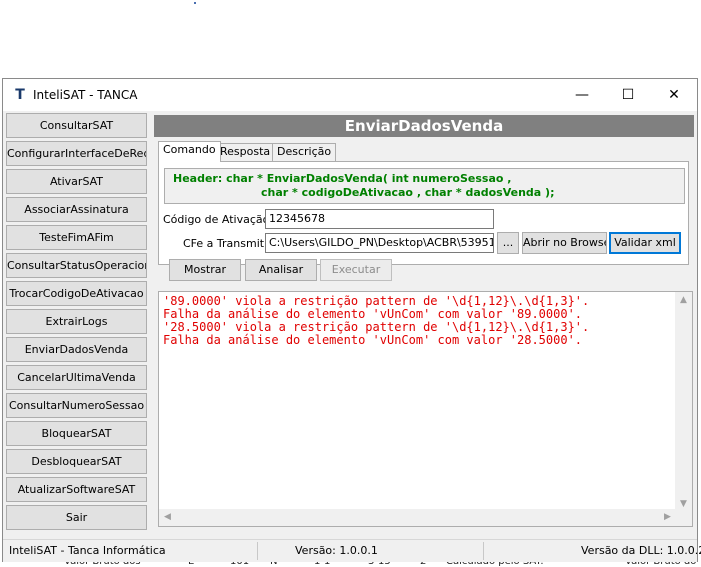 This screenshot has width=701, height=567. Describe the element at coordinates (674, 95) in the screenshot. I see `close-button: ✕` at that location.